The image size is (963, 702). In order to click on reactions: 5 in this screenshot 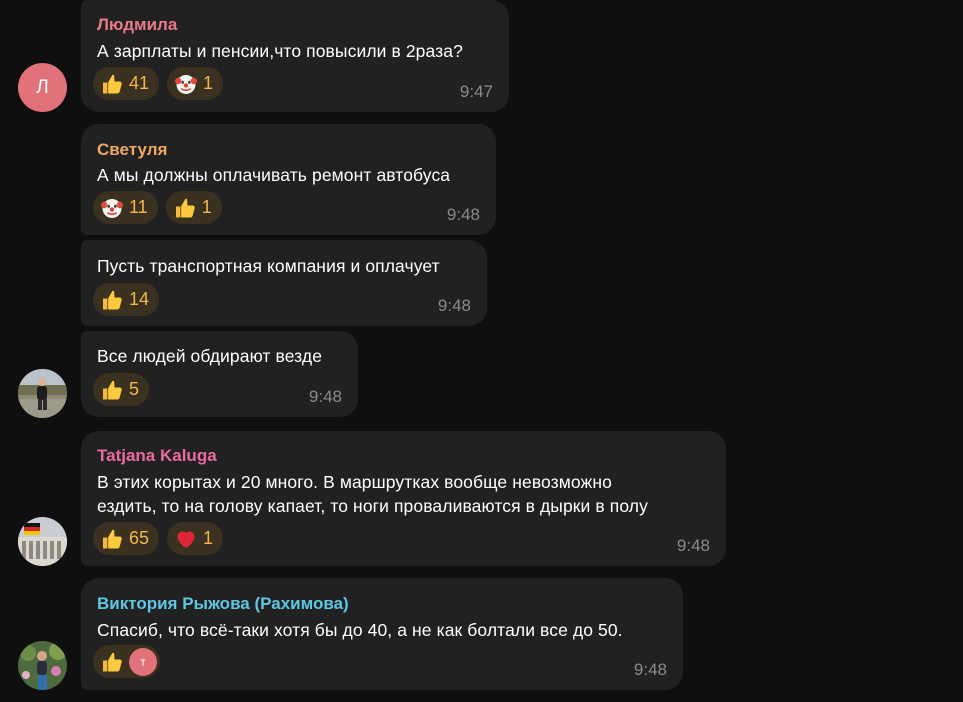, I will do `click(121, 389)`.